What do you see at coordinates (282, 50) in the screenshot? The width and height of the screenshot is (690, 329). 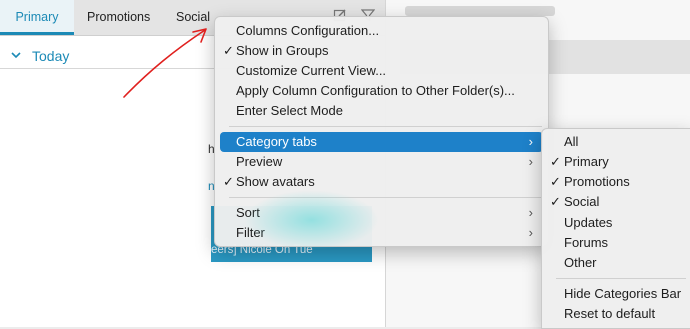 I see `menu-item-label: Show in Groups` at bounding box center [282, 50].